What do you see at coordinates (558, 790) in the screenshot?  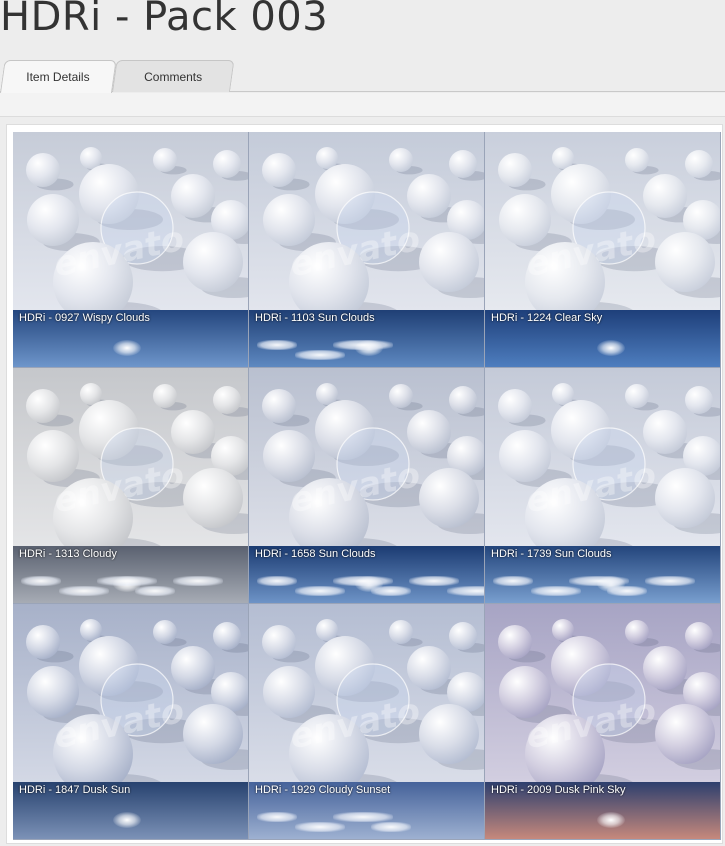 I see `hdri-preview-label: HDRi - 2009 Dusk Pink Sky` at bounding box center [558, 790].